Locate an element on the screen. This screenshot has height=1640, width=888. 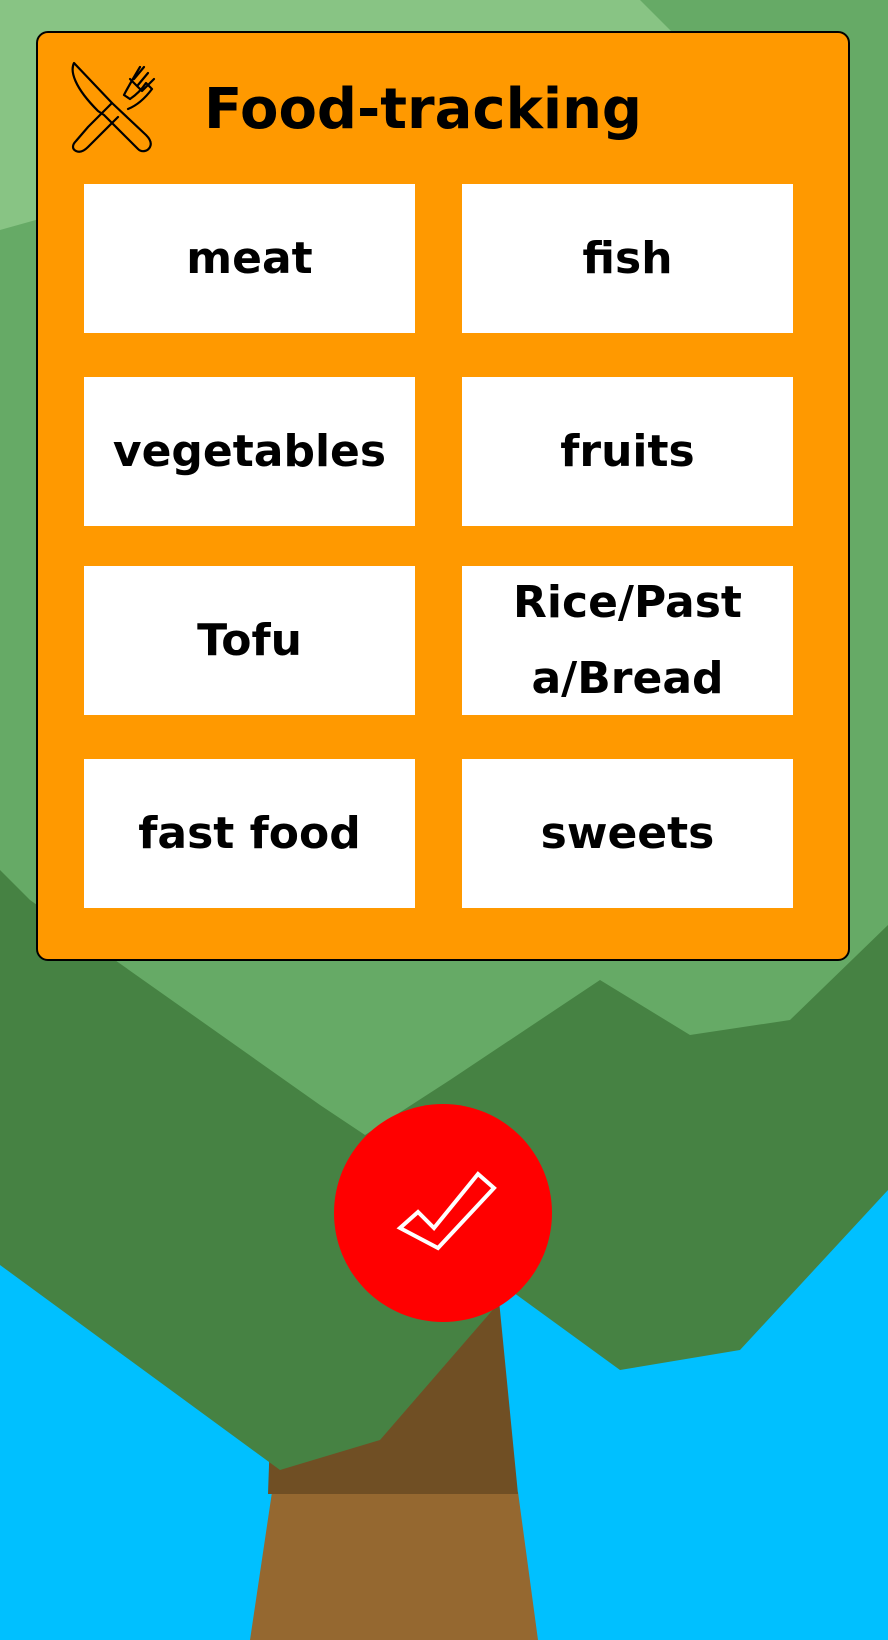
food-button-label: sweets is located at coordinates (627, 833).